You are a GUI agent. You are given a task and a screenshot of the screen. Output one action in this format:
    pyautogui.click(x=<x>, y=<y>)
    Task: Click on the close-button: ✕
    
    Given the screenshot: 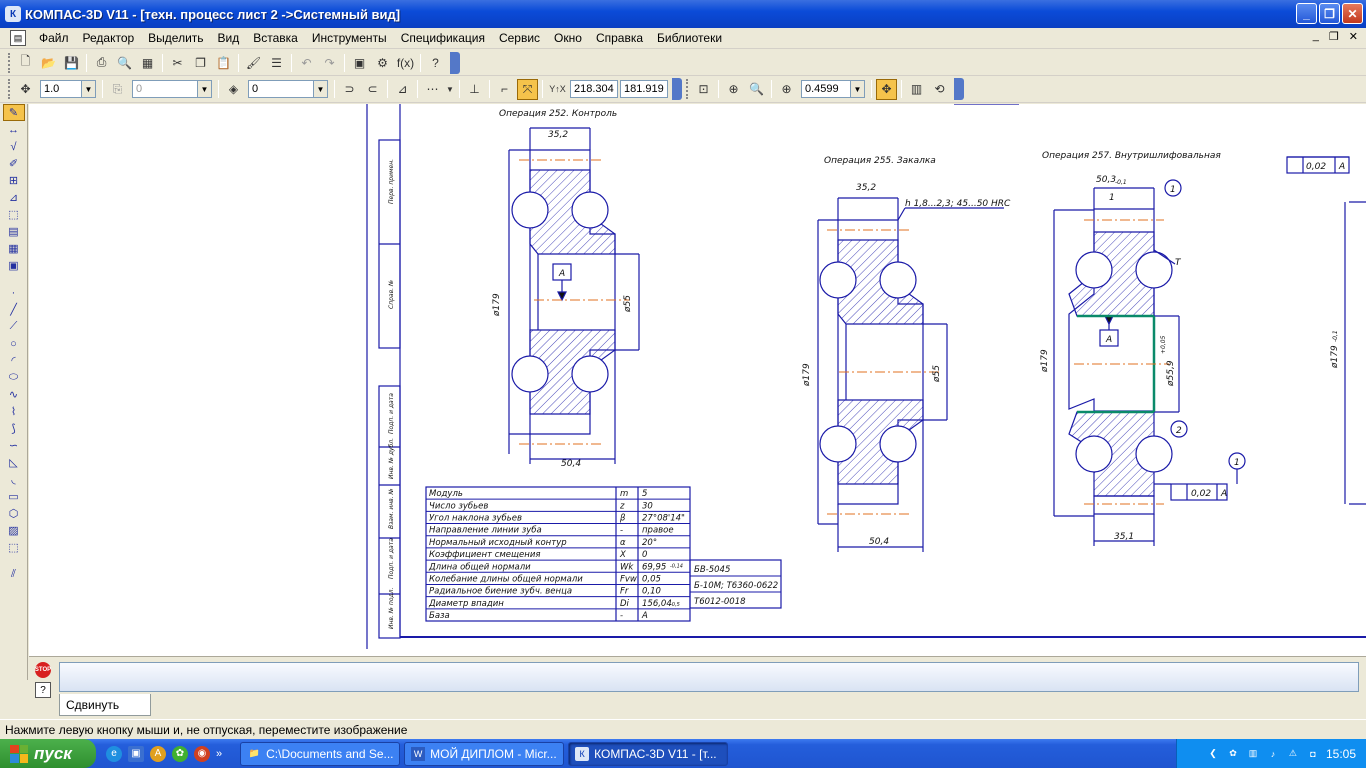 What is the action you would take?
    pyautogui.click(x=1352, y=13)
    